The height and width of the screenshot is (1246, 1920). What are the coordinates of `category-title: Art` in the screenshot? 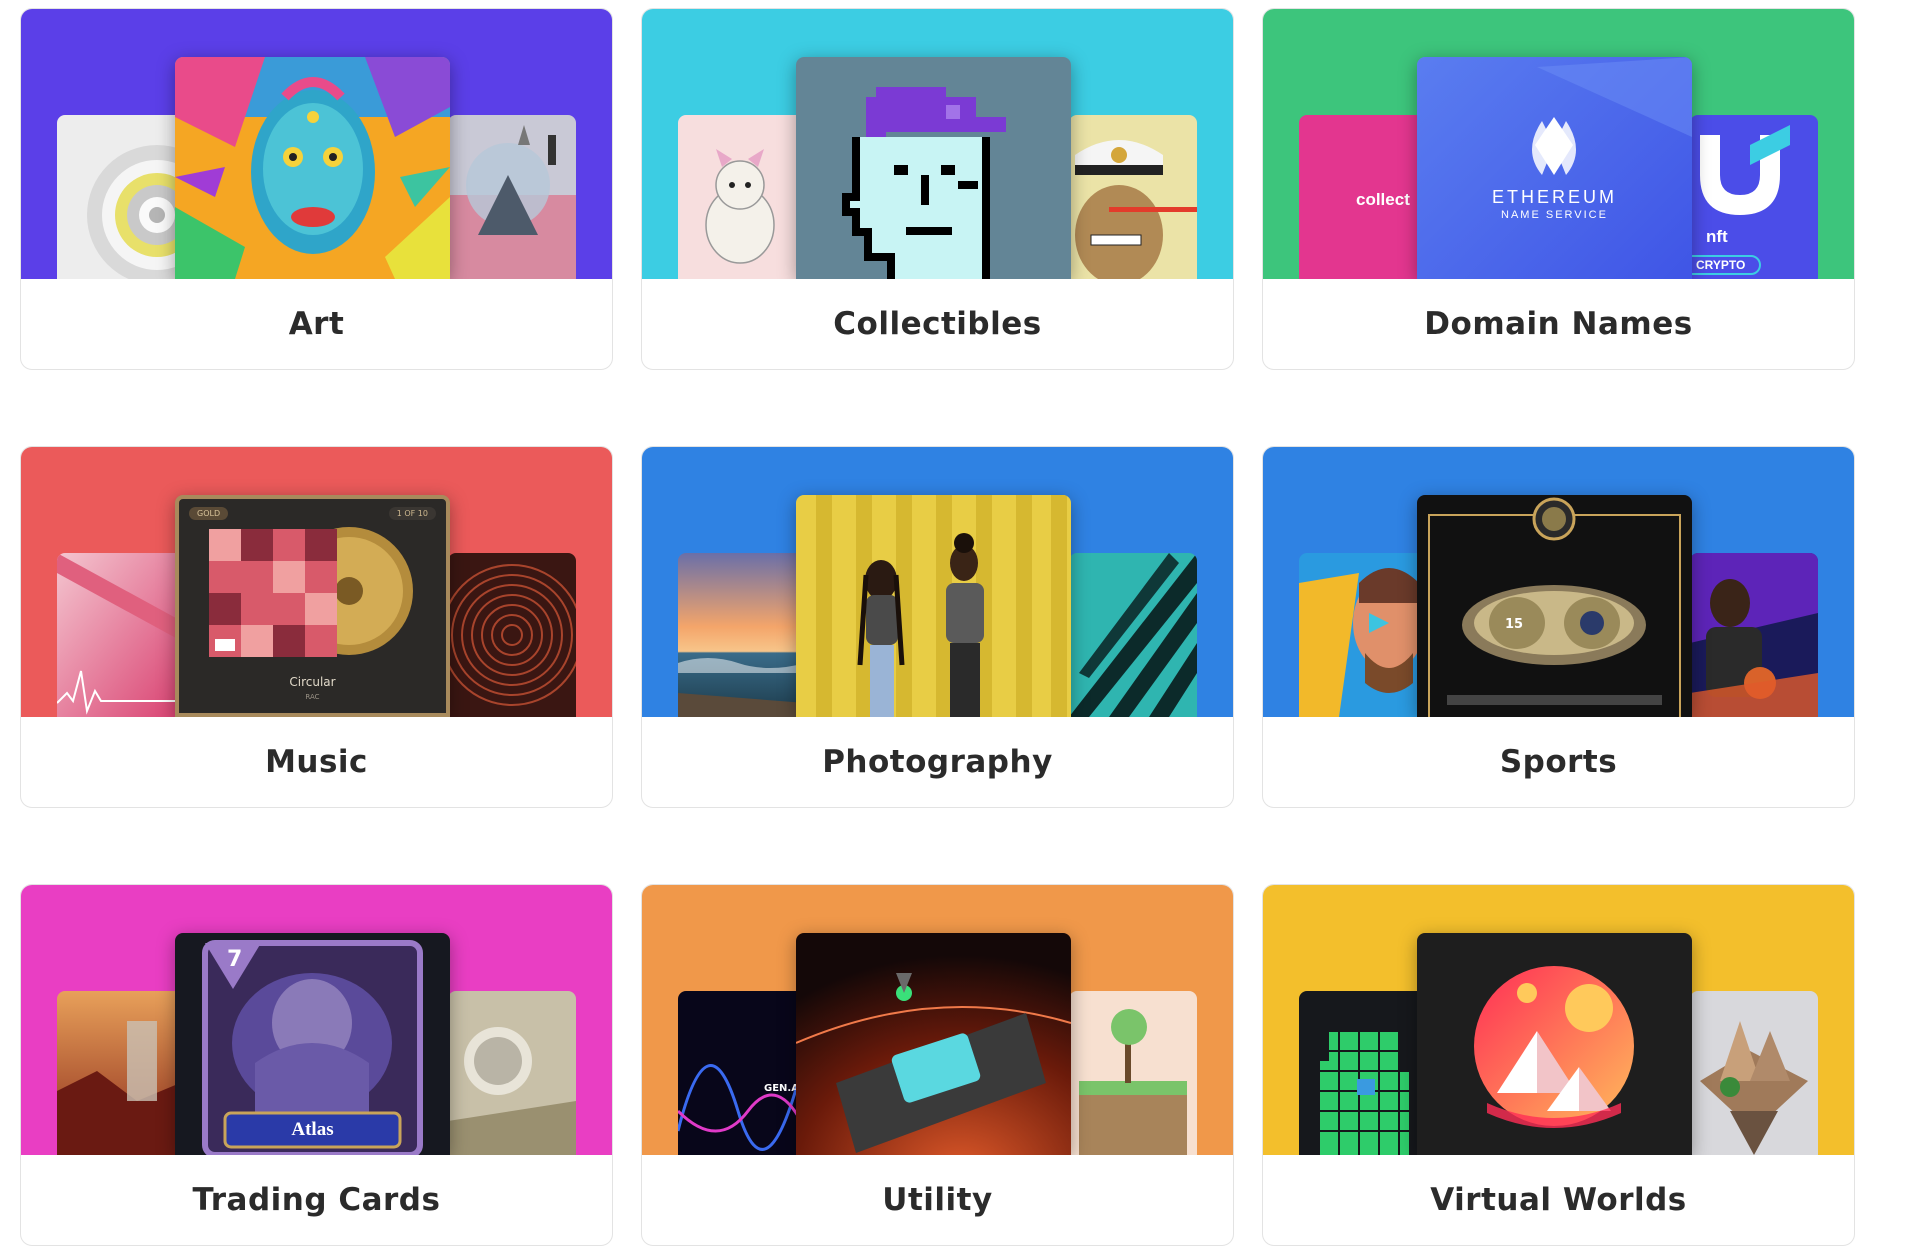 It's located at (316, 324).